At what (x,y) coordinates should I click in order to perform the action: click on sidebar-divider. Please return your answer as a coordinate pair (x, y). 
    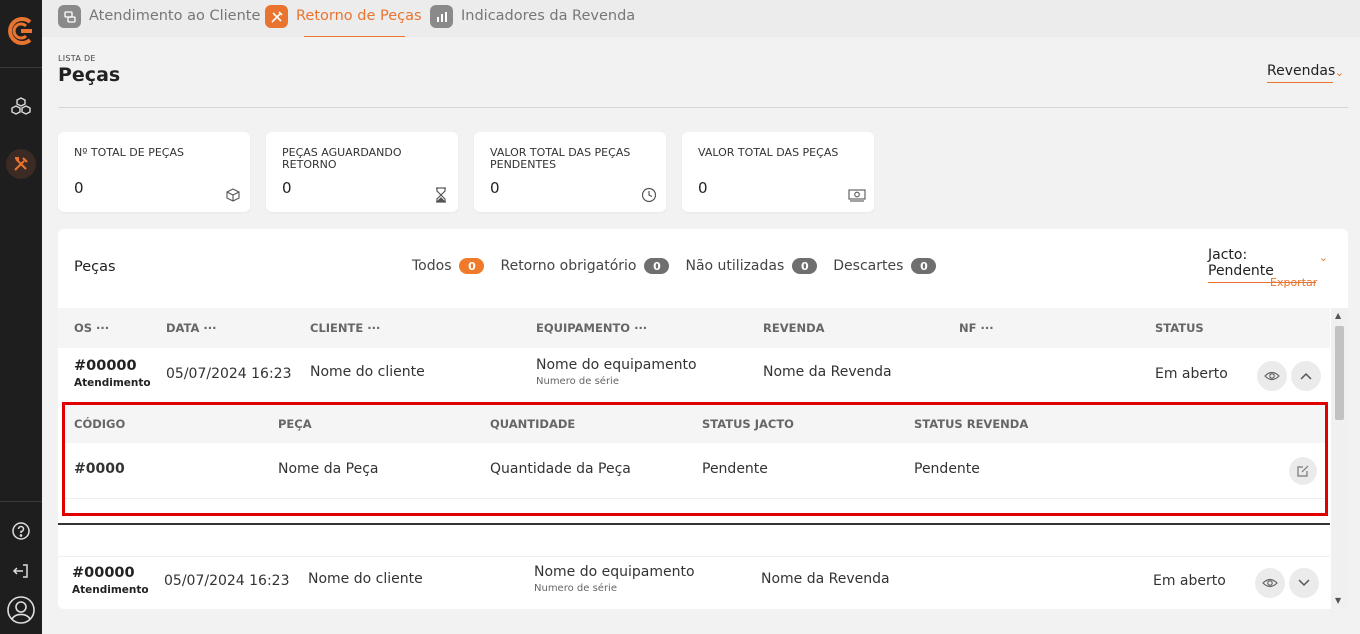
    Looking at the image, I should click on (21, 67).